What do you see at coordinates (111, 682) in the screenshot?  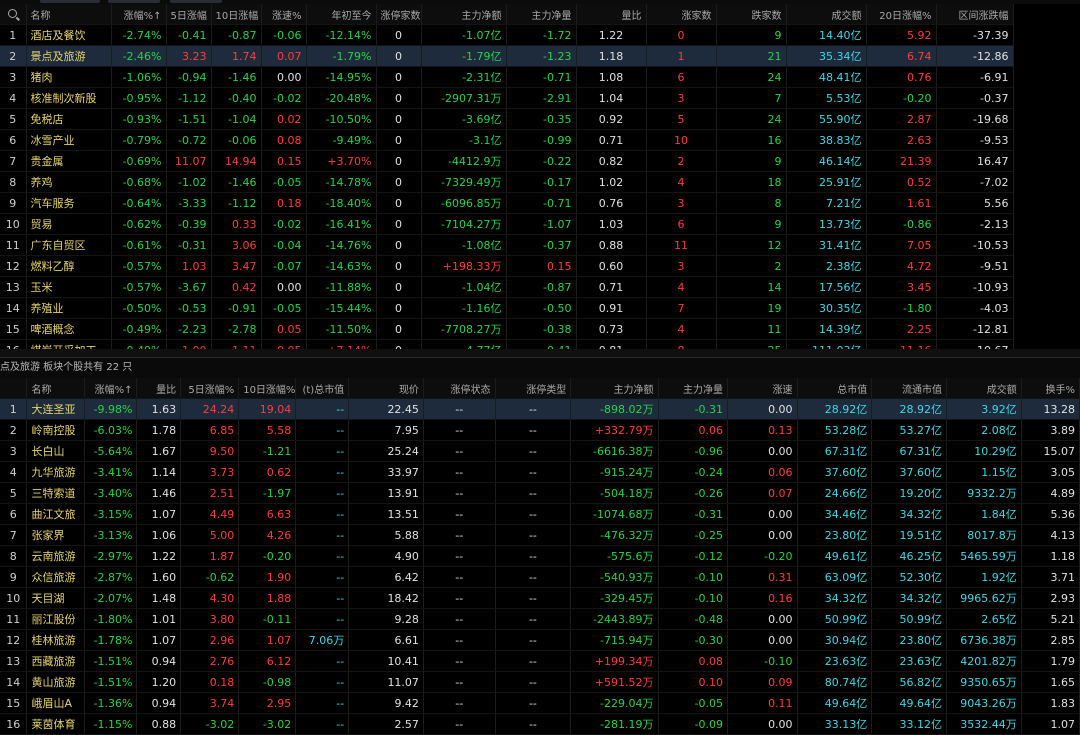 I see `cell: -1.51%` at bounding box center [111, 682].